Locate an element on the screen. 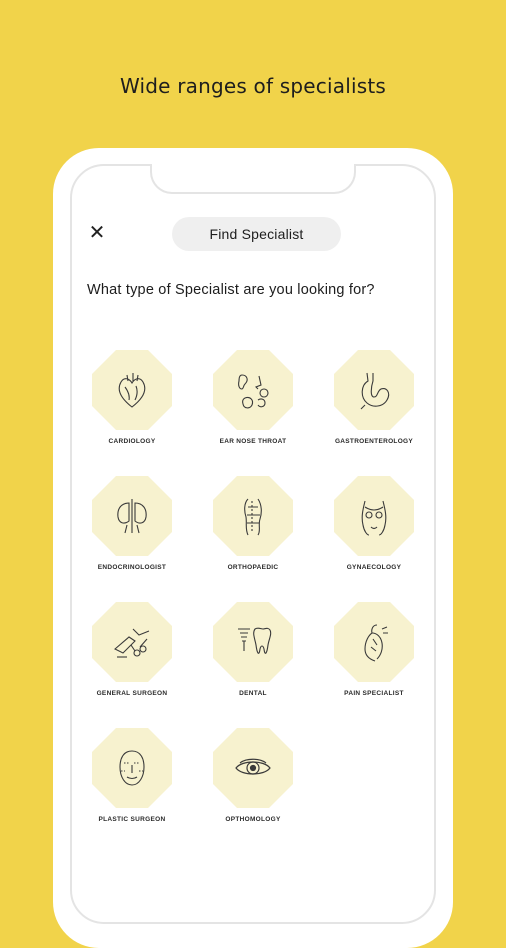  specialist-tile-orthopaedic: ORTHOPAEDIC is located at coordinates (253, 523).